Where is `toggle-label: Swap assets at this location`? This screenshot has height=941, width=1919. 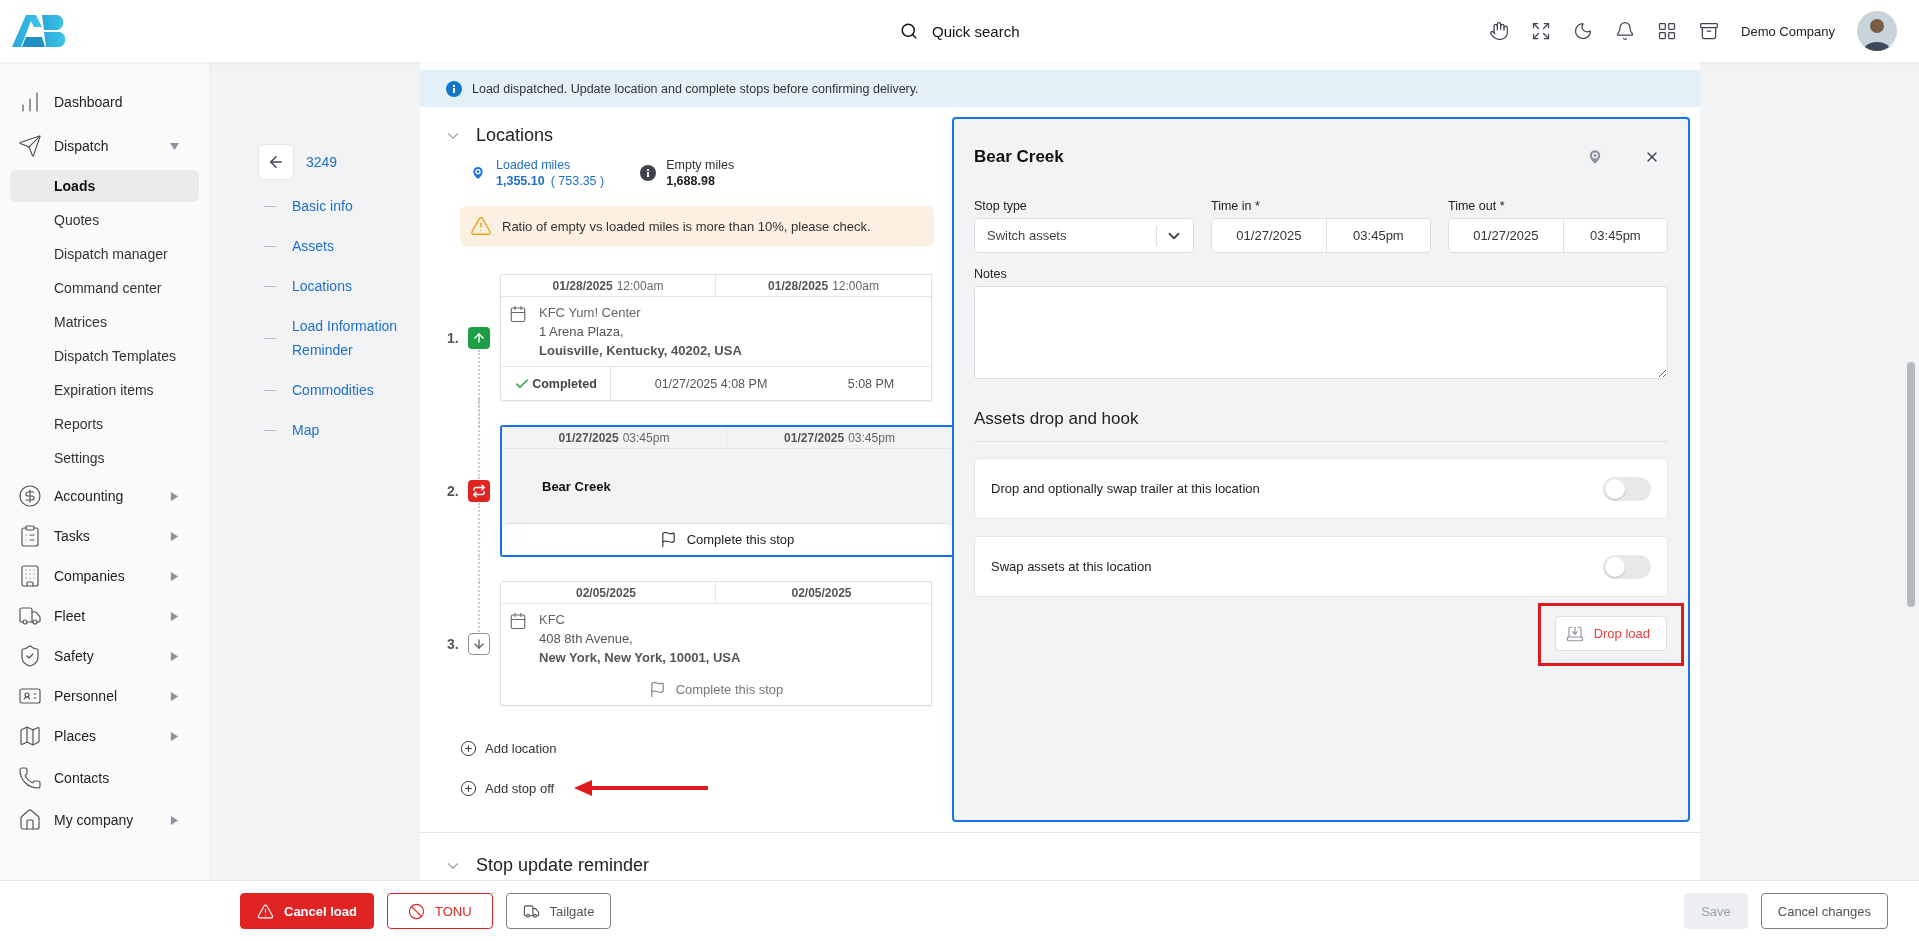 toggle-label: Swap assets at this location is located at coordinates (1072, 566).